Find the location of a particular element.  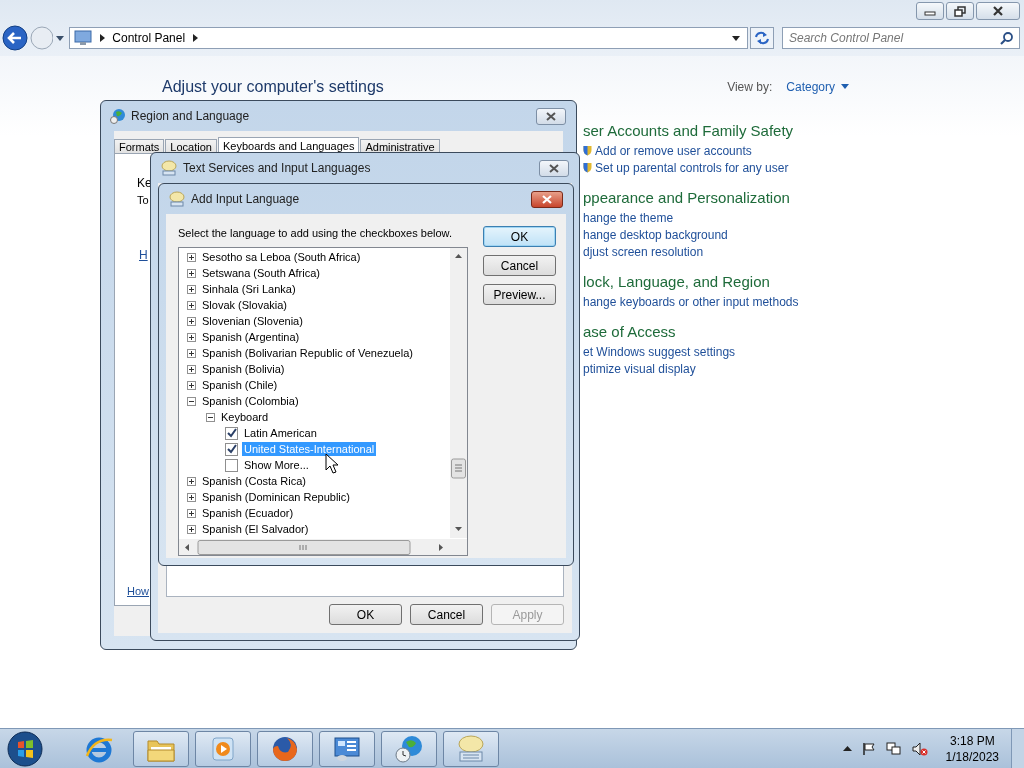

tab: Formats is located at coordinates (139, 146).